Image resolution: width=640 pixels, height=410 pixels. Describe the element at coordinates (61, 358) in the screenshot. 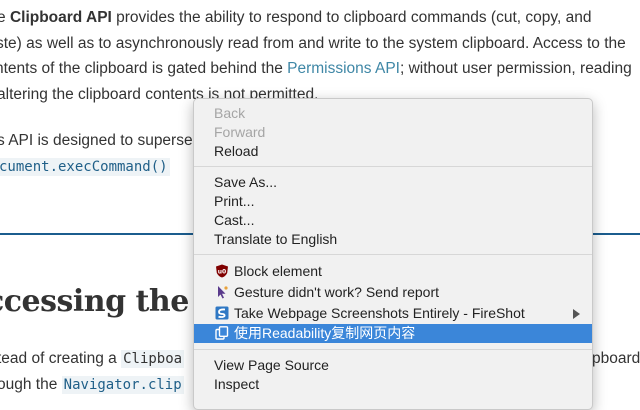

I see `text-segment: tead of creating a` at that location.